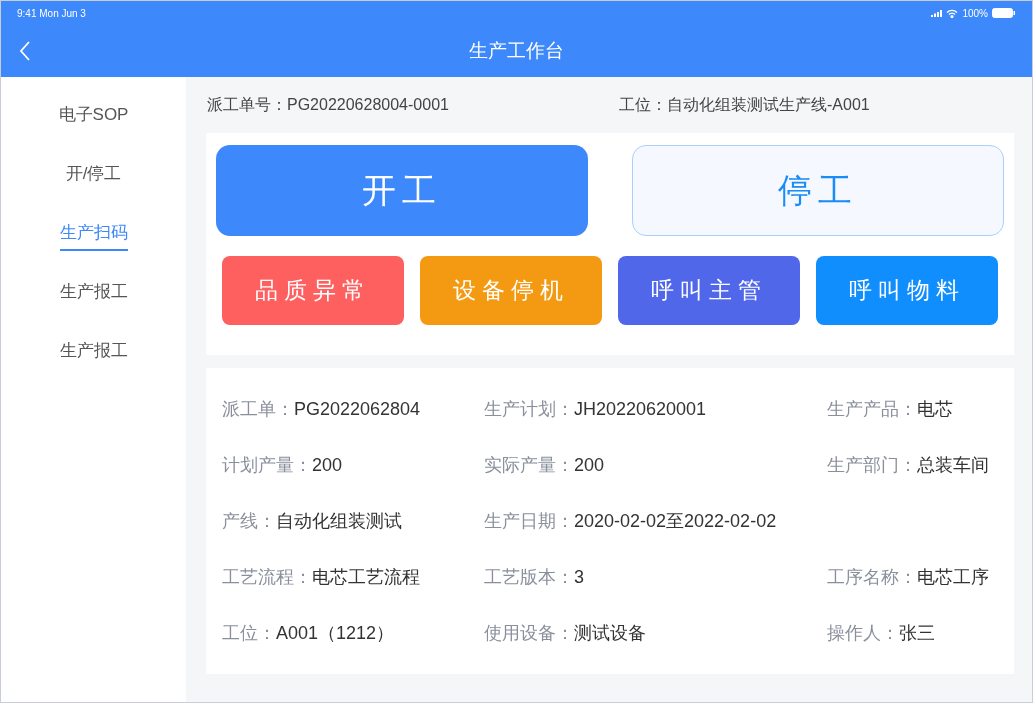  Describe the element at coordinates (872, 577) in the screenshot. I see `field-label: 工序名称：` at that location.